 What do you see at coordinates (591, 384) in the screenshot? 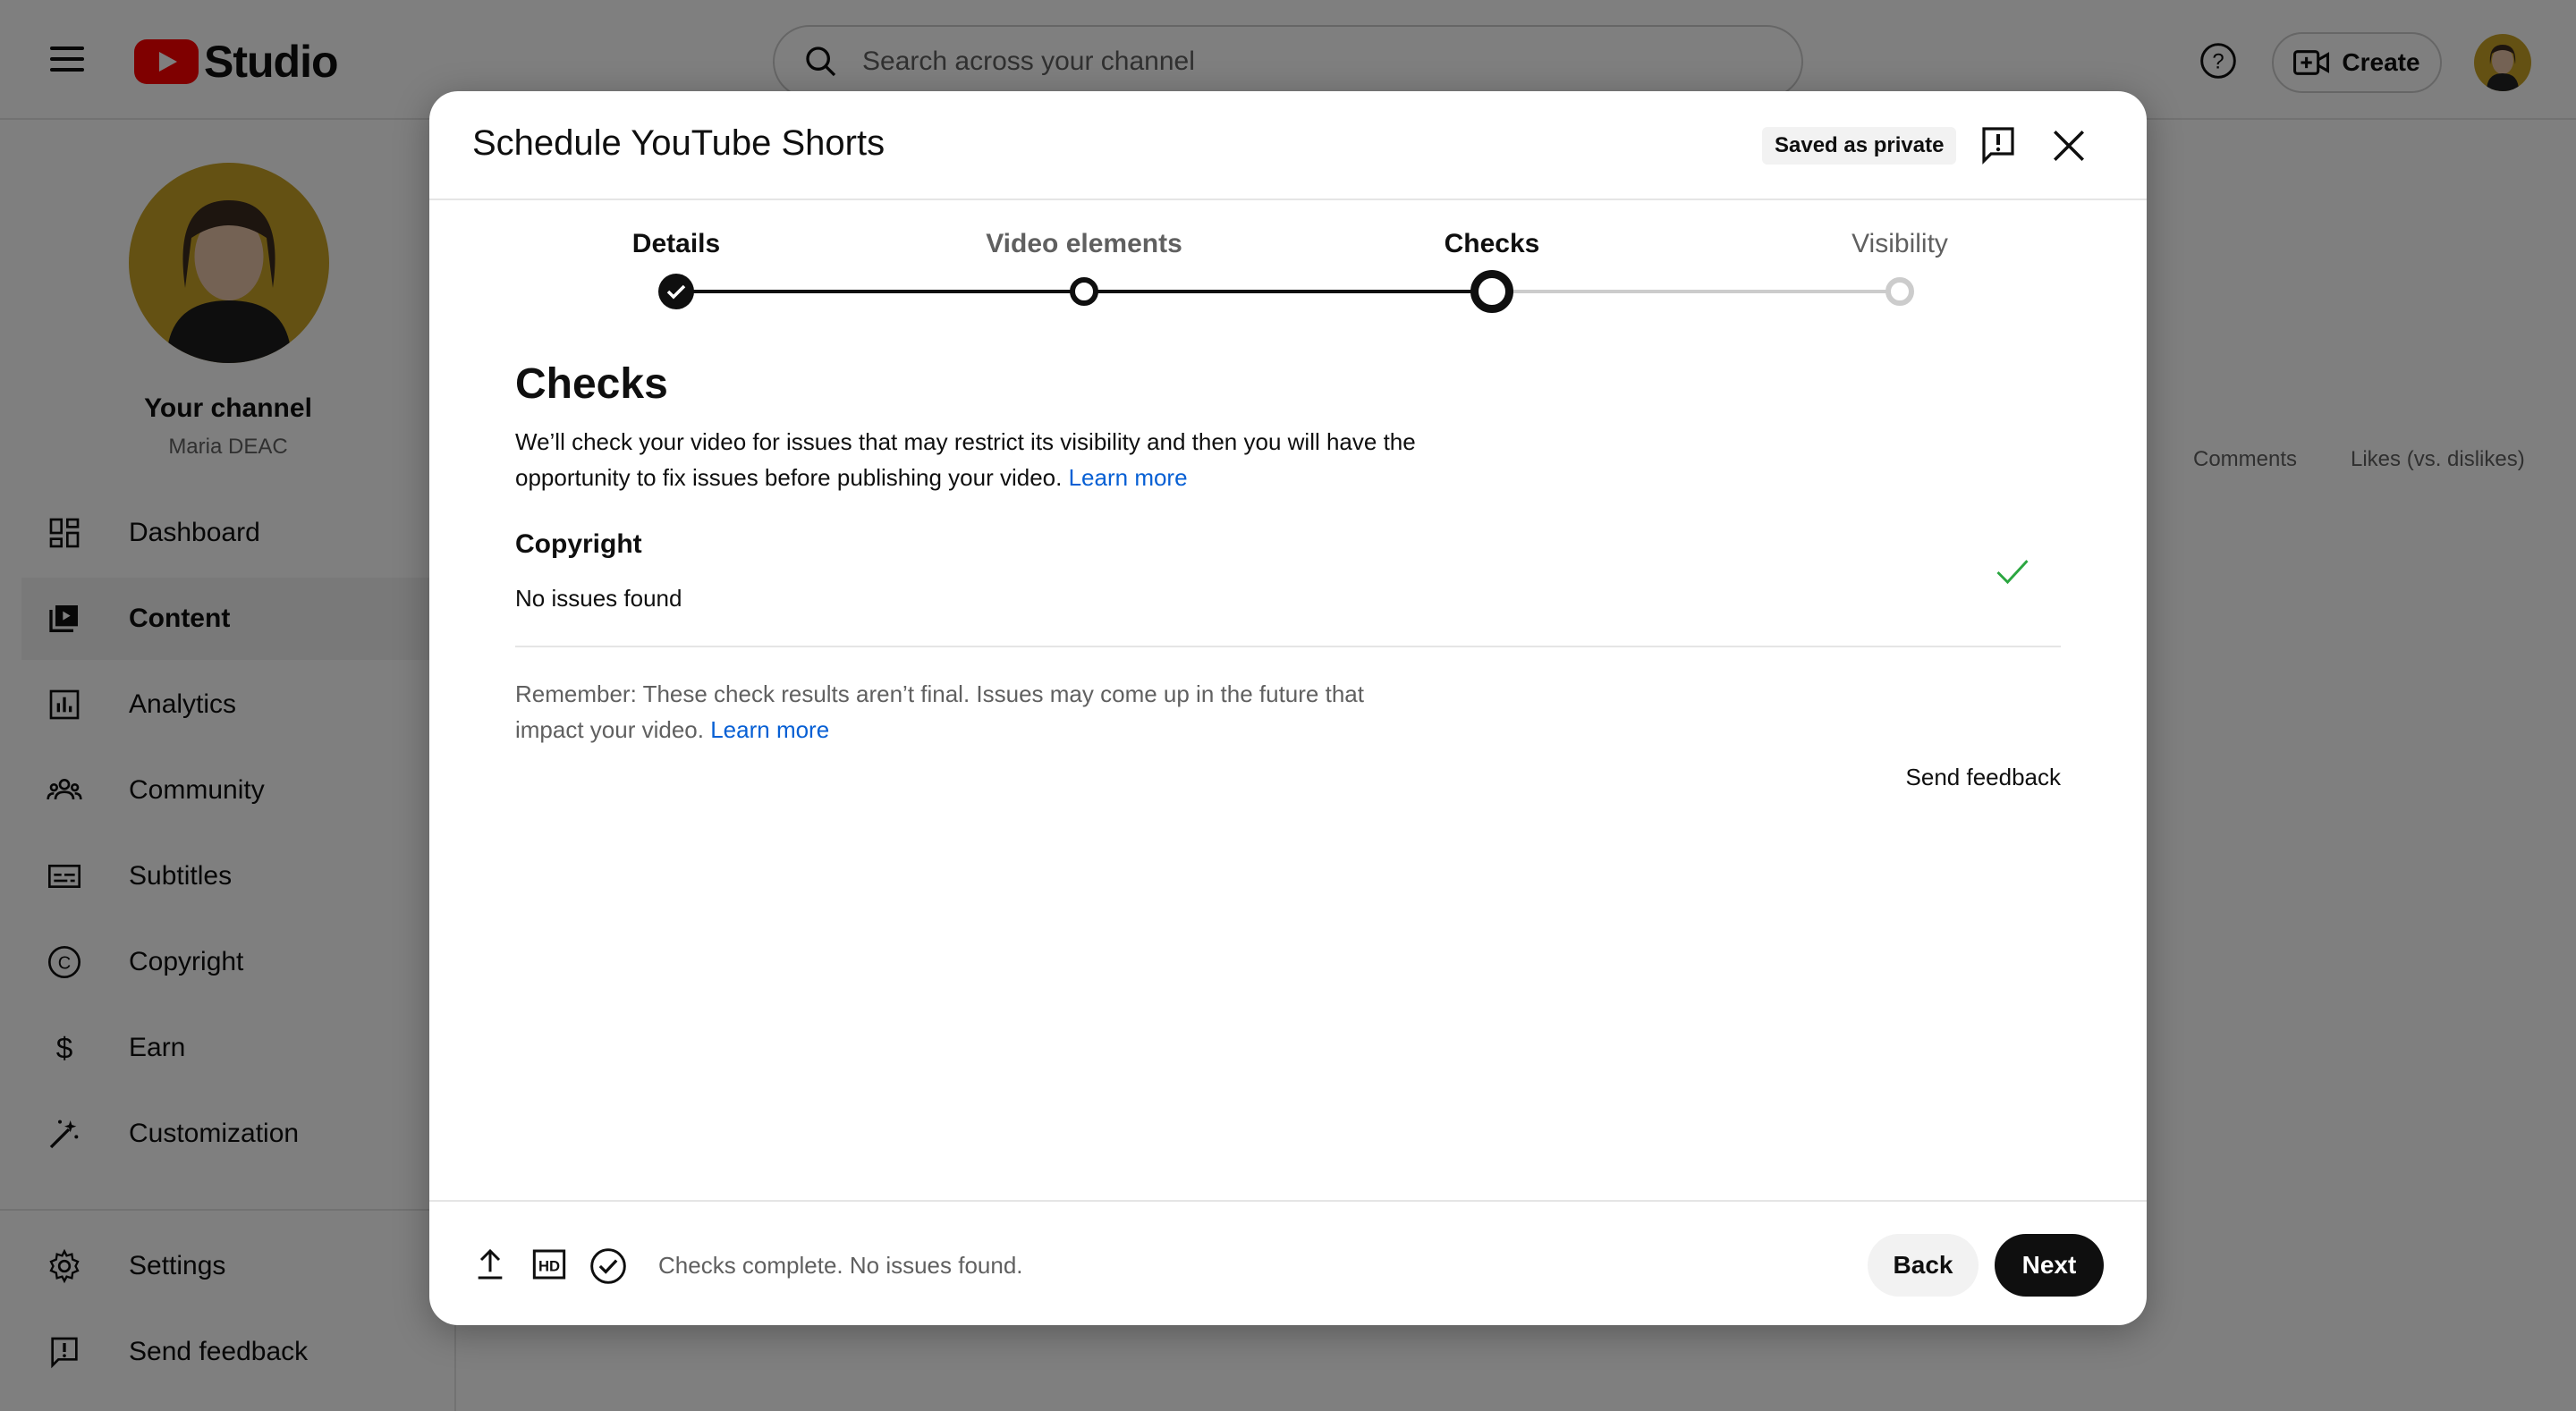
I see `section-title: Checks` at bounding box center [591, 384].